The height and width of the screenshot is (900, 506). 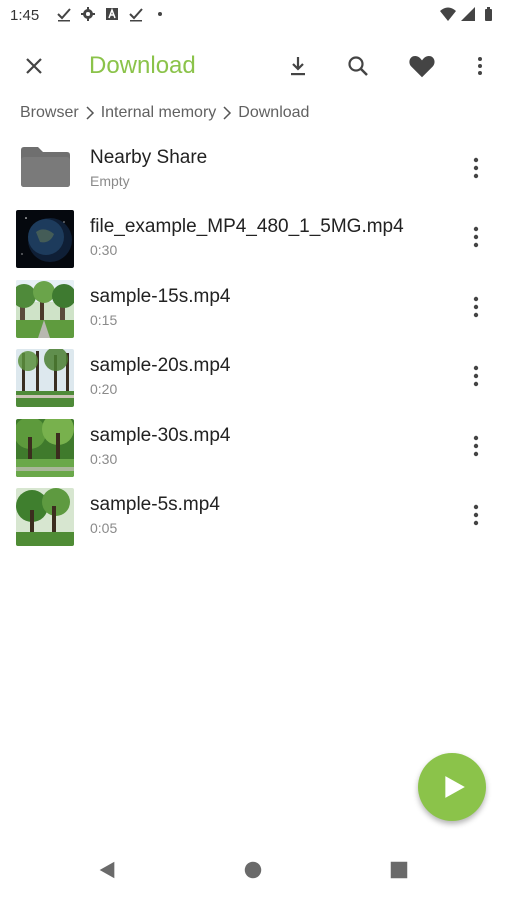 I want to click on nav-recents-button, so click(x=399, y=870).